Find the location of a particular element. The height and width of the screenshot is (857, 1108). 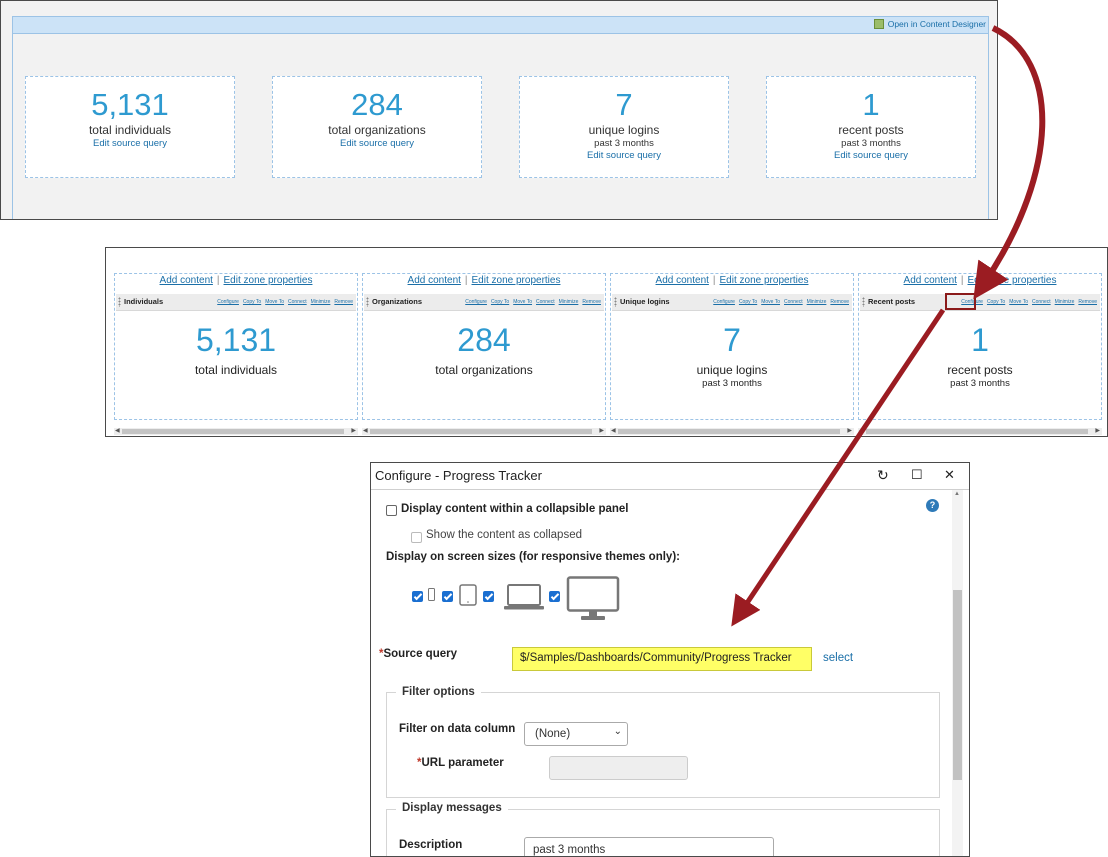

designer-link-label: Open in Content Designer is located at coordinates (936, 24).